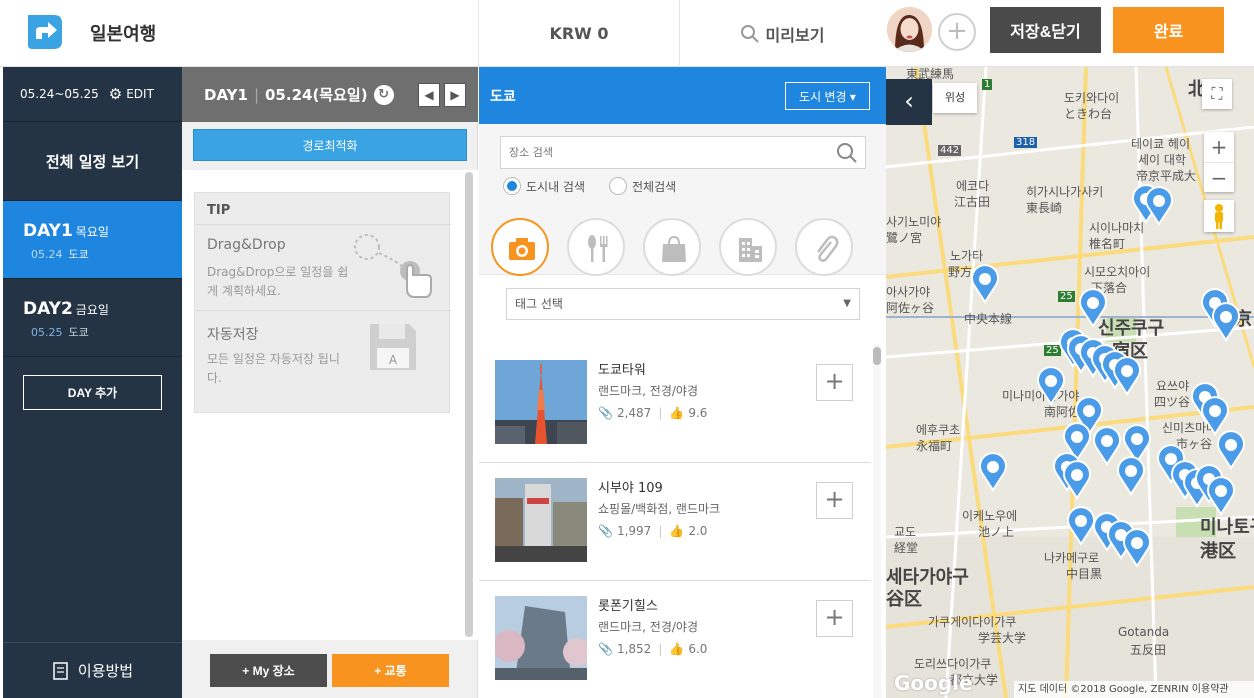  Describe the element at coordinates (683, 304) in the screenshot. I see `tag-select-dropdown: 태그 선택 ▼` at that location.